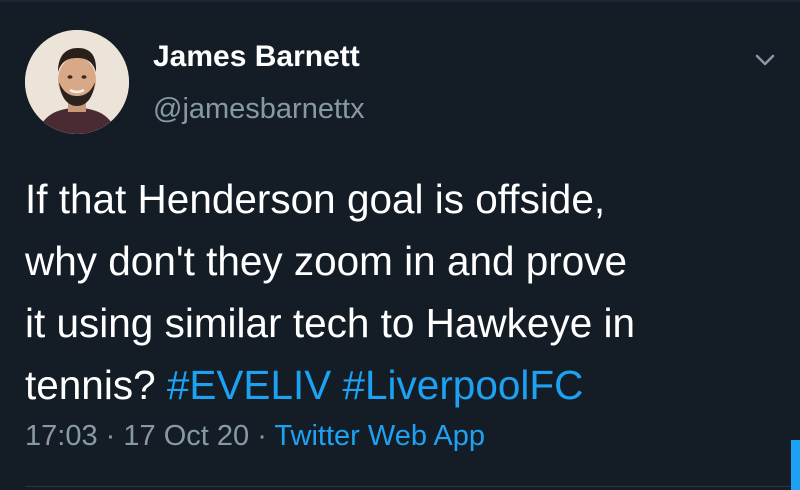 The width and height of the screenshot is (800, 490). What do you see at coordinates (463, 385) in the screenshot?
I see `hashtag-link: #LiverpoolFC` at bounding box center [463, 385].